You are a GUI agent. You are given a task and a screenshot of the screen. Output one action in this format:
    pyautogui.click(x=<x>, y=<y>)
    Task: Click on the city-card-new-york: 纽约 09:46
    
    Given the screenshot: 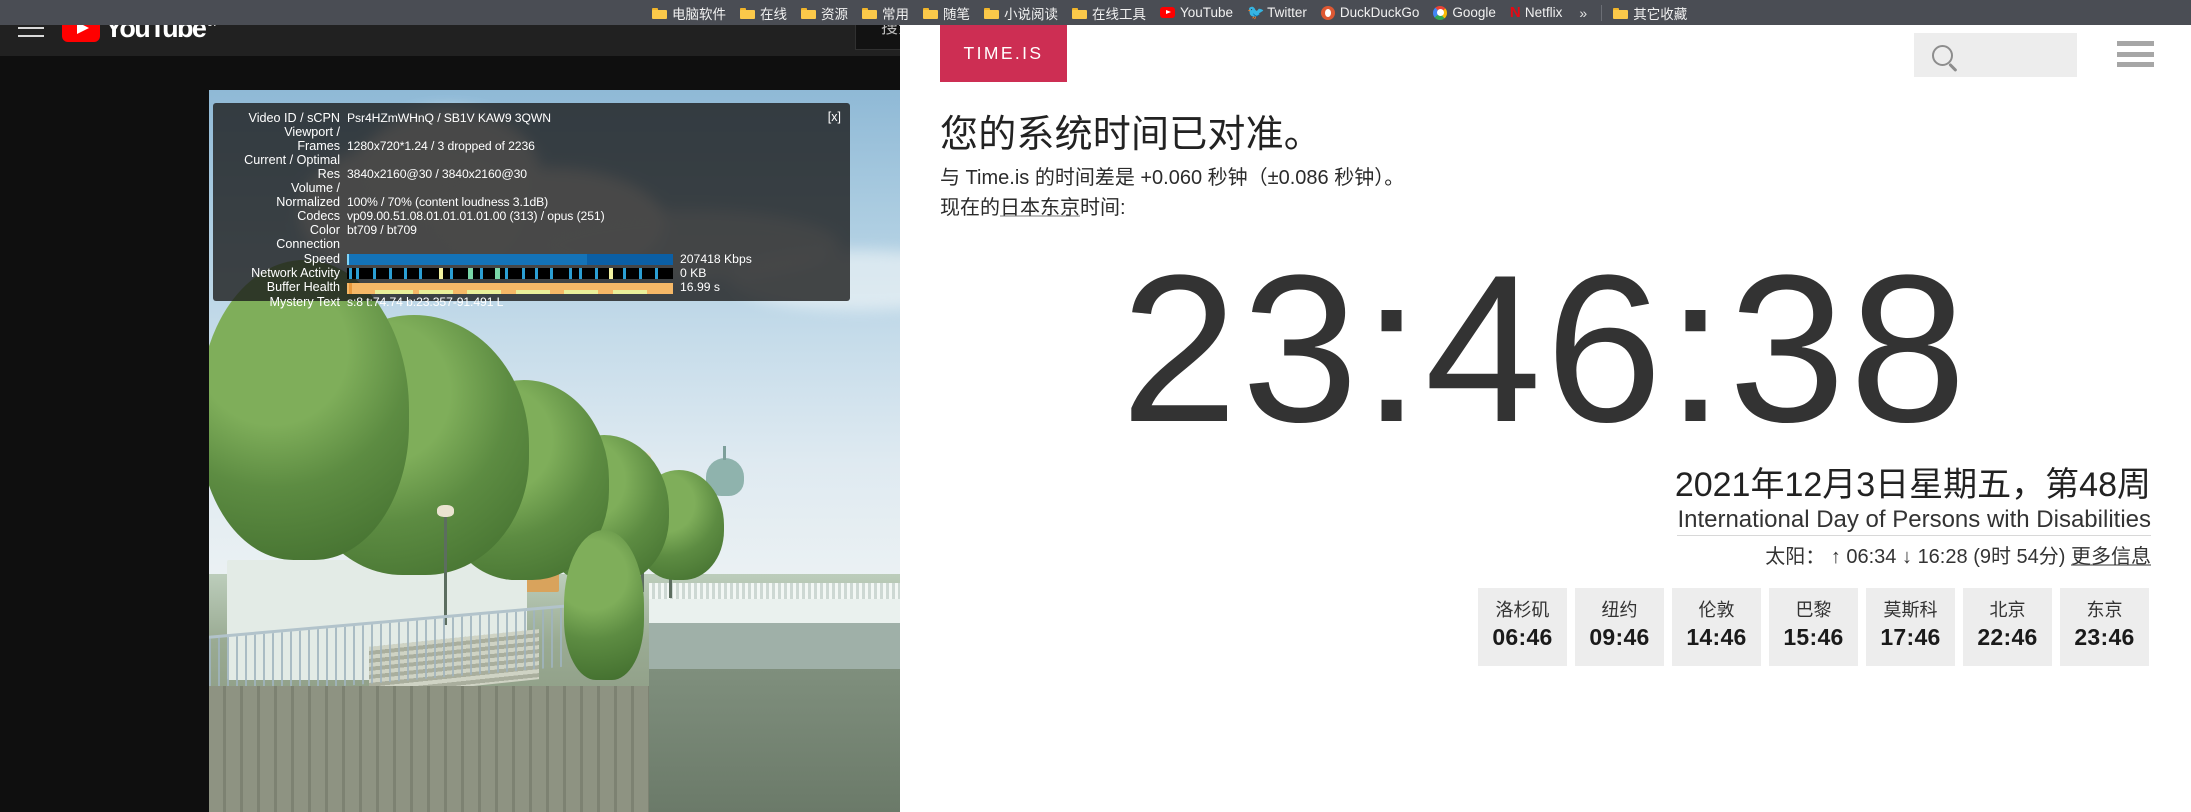 What is the action you would take?
    pyautogui.click(x=1619, y=627)
    